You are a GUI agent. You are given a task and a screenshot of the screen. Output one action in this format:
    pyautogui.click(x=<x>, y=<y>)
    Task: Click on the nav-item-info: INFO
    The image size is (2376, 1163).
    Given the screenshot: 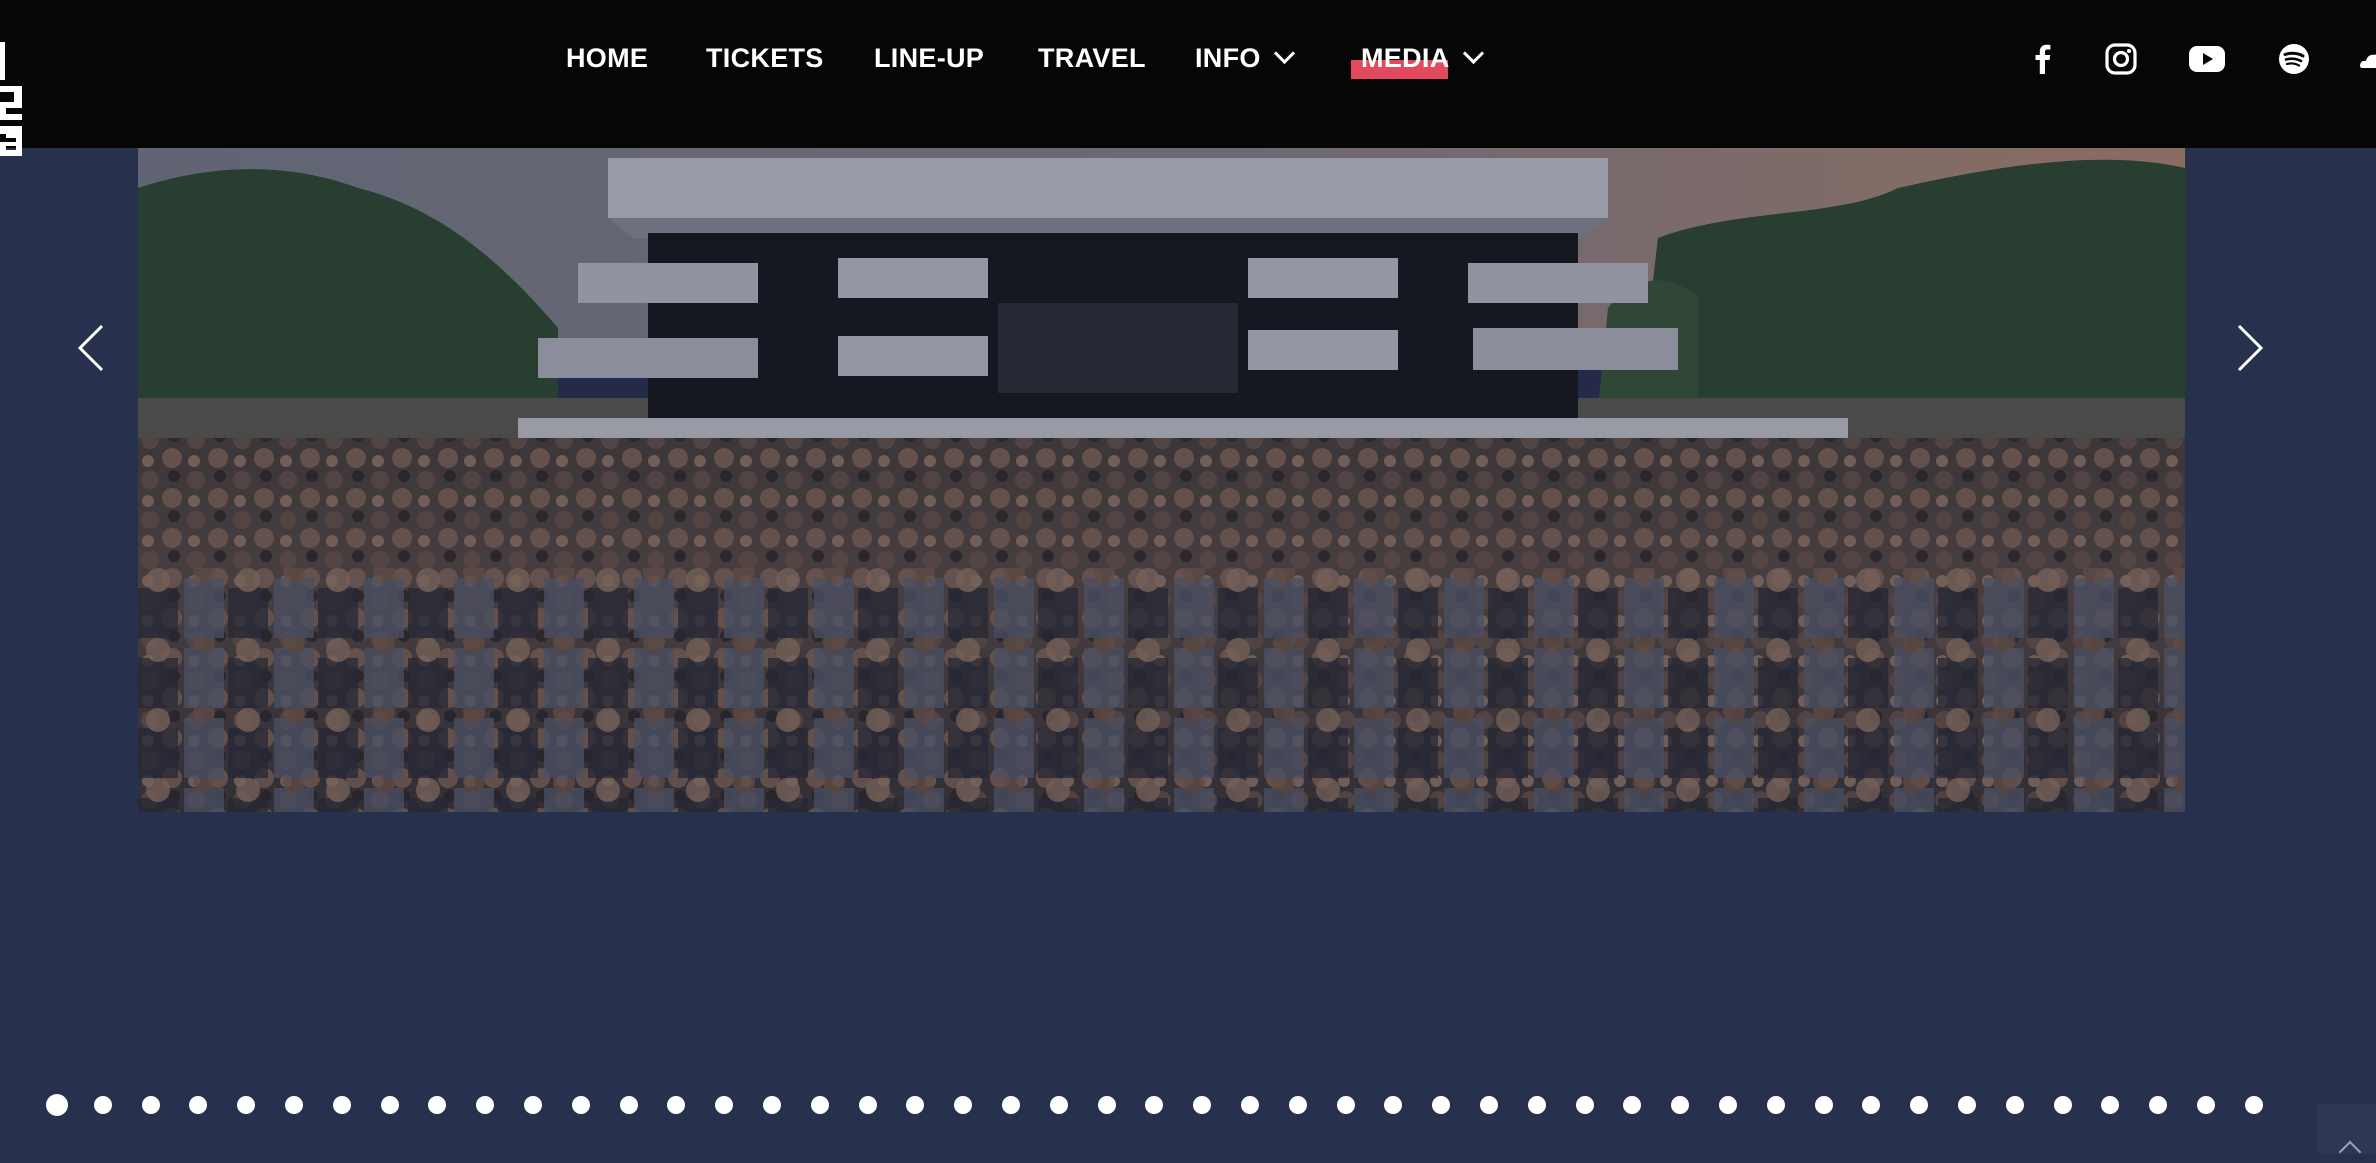 What is the action you would take?
    pyautogui.click(x=1245, y=58)
    